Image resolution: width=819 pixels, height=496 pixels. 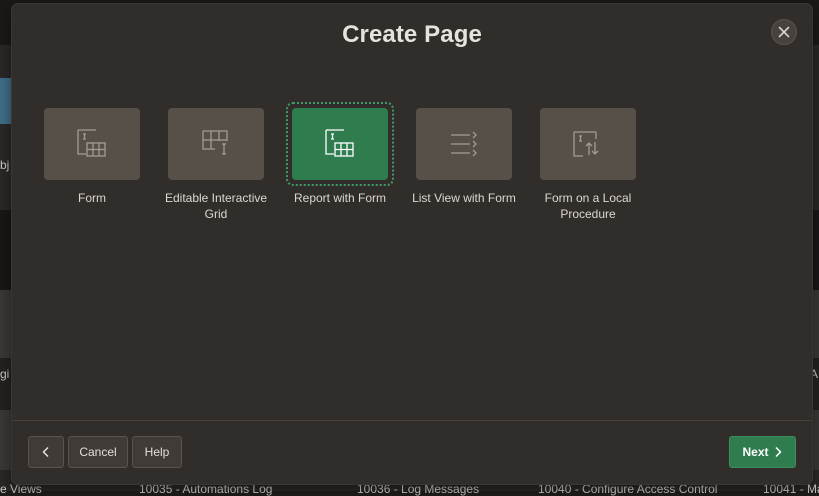 What do you see at coordinates (21, 489) in the screenshot?
I see `background-link: e Views` at bounding box center [21, 489].